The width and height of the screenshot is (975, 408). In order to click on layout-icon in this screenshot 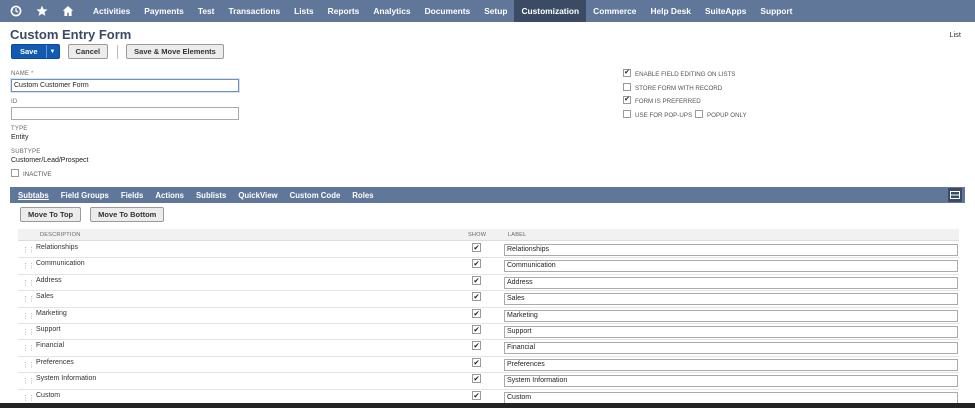, I will do `click(955, 195)`.